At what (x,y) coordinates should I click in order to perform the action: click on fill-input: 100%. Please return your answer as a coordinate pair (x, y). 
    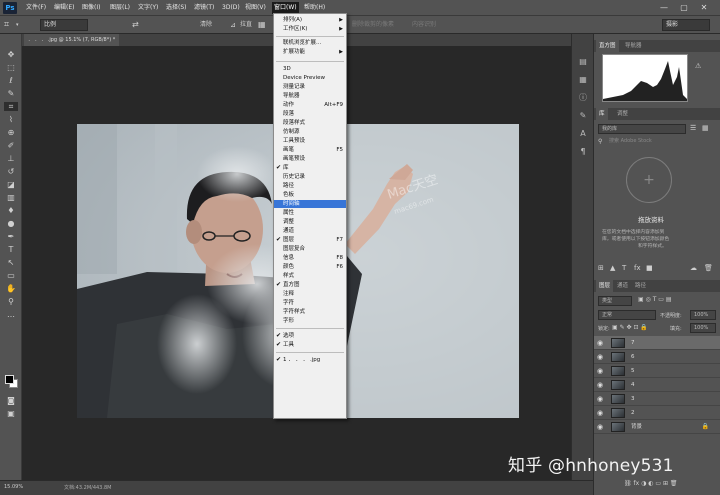
    Looking at the image, I should click on (703, 328).